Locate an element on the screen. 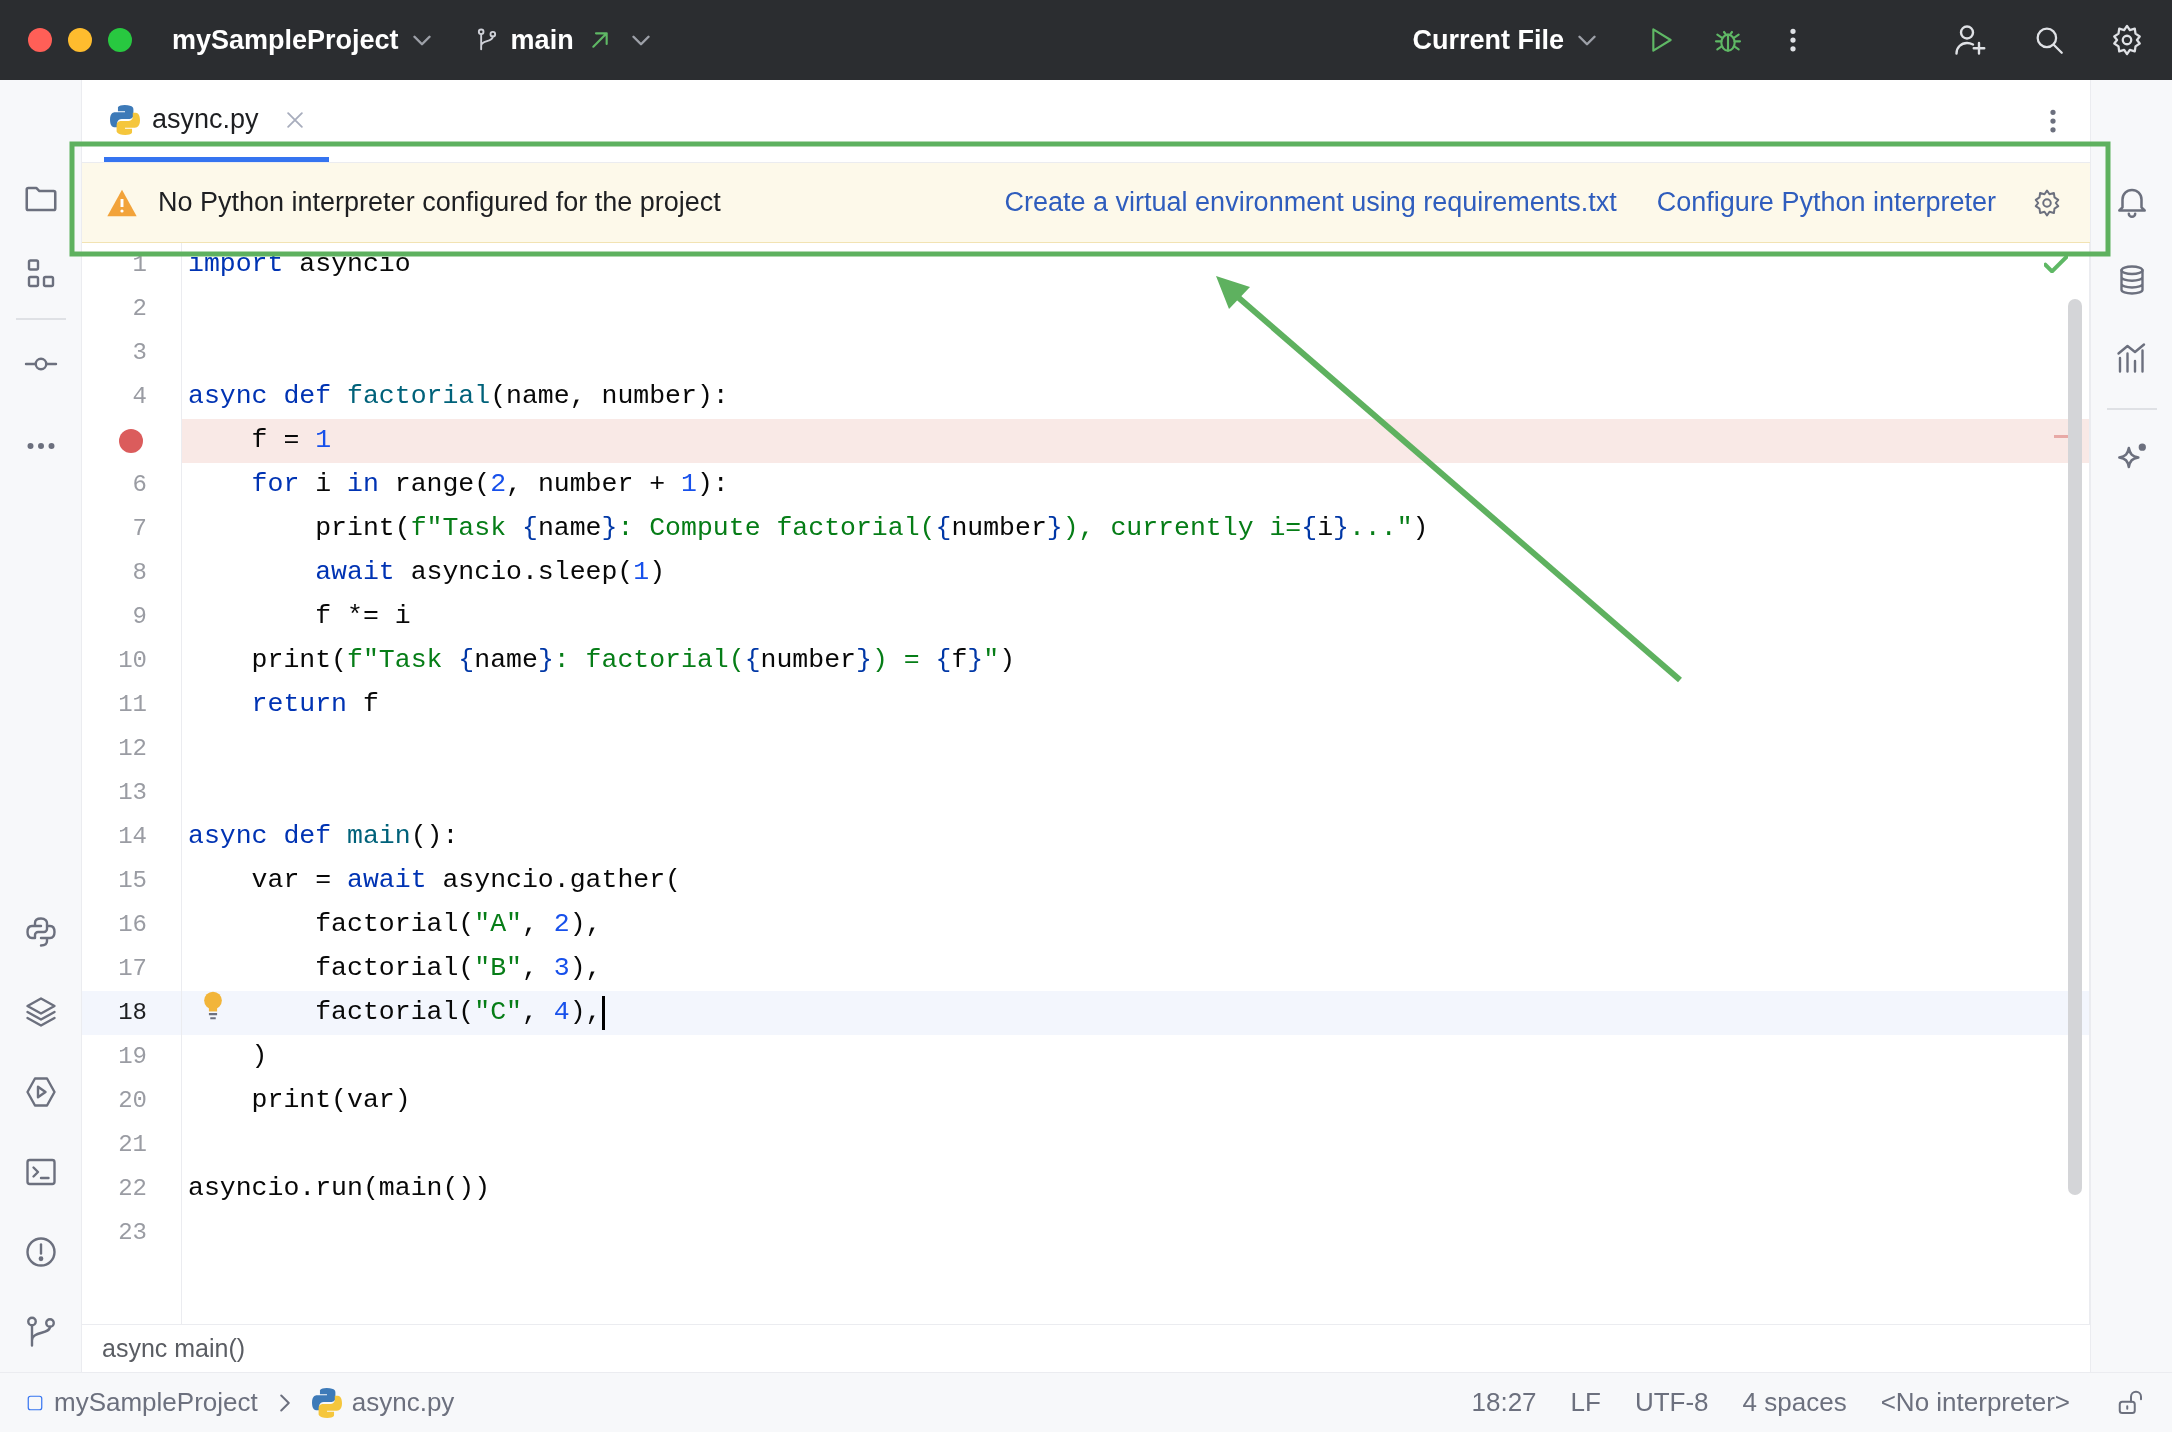 This screenshot has height=1432, width=2172. code-line: asyncio.run(main()) is located at coordinates (339, 1189).